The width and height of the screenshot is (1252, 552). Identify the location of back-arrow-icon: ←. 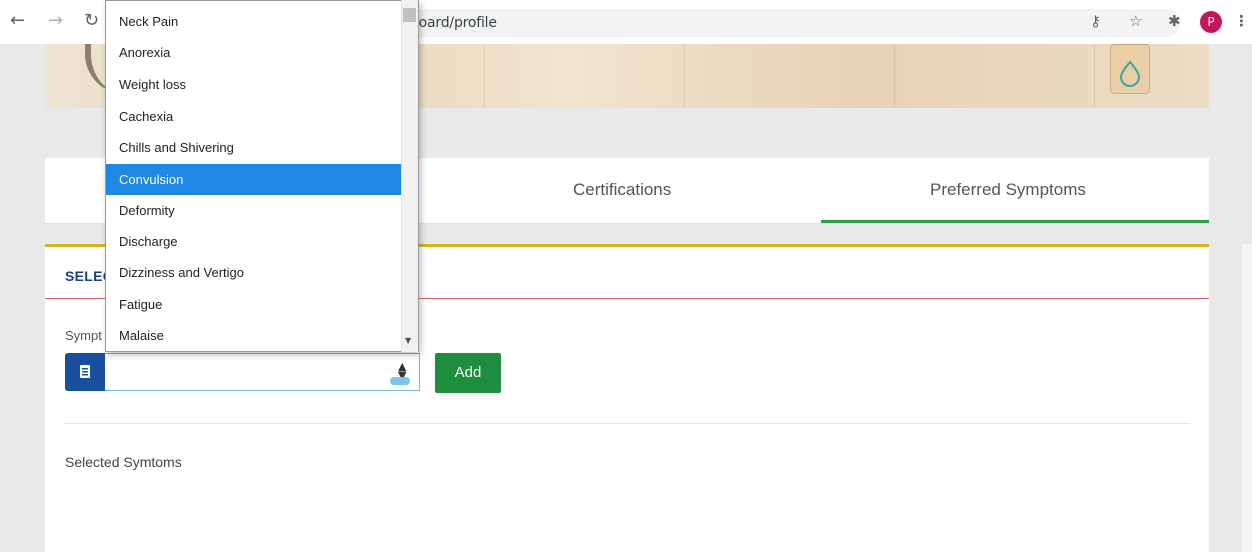
(17, 20).